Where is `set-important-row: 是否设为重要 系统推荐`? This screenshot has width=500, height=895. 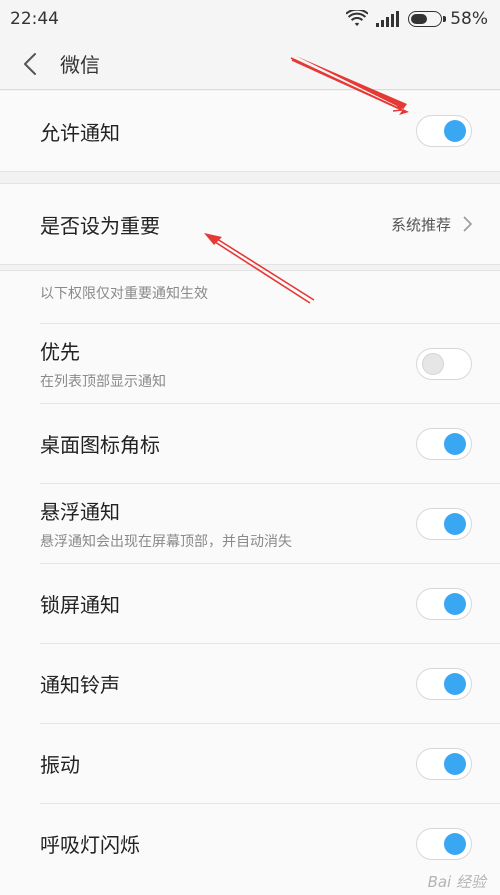 set-important-row: 是否设为重要 系统推荐 is located at coordinates (250, 224).